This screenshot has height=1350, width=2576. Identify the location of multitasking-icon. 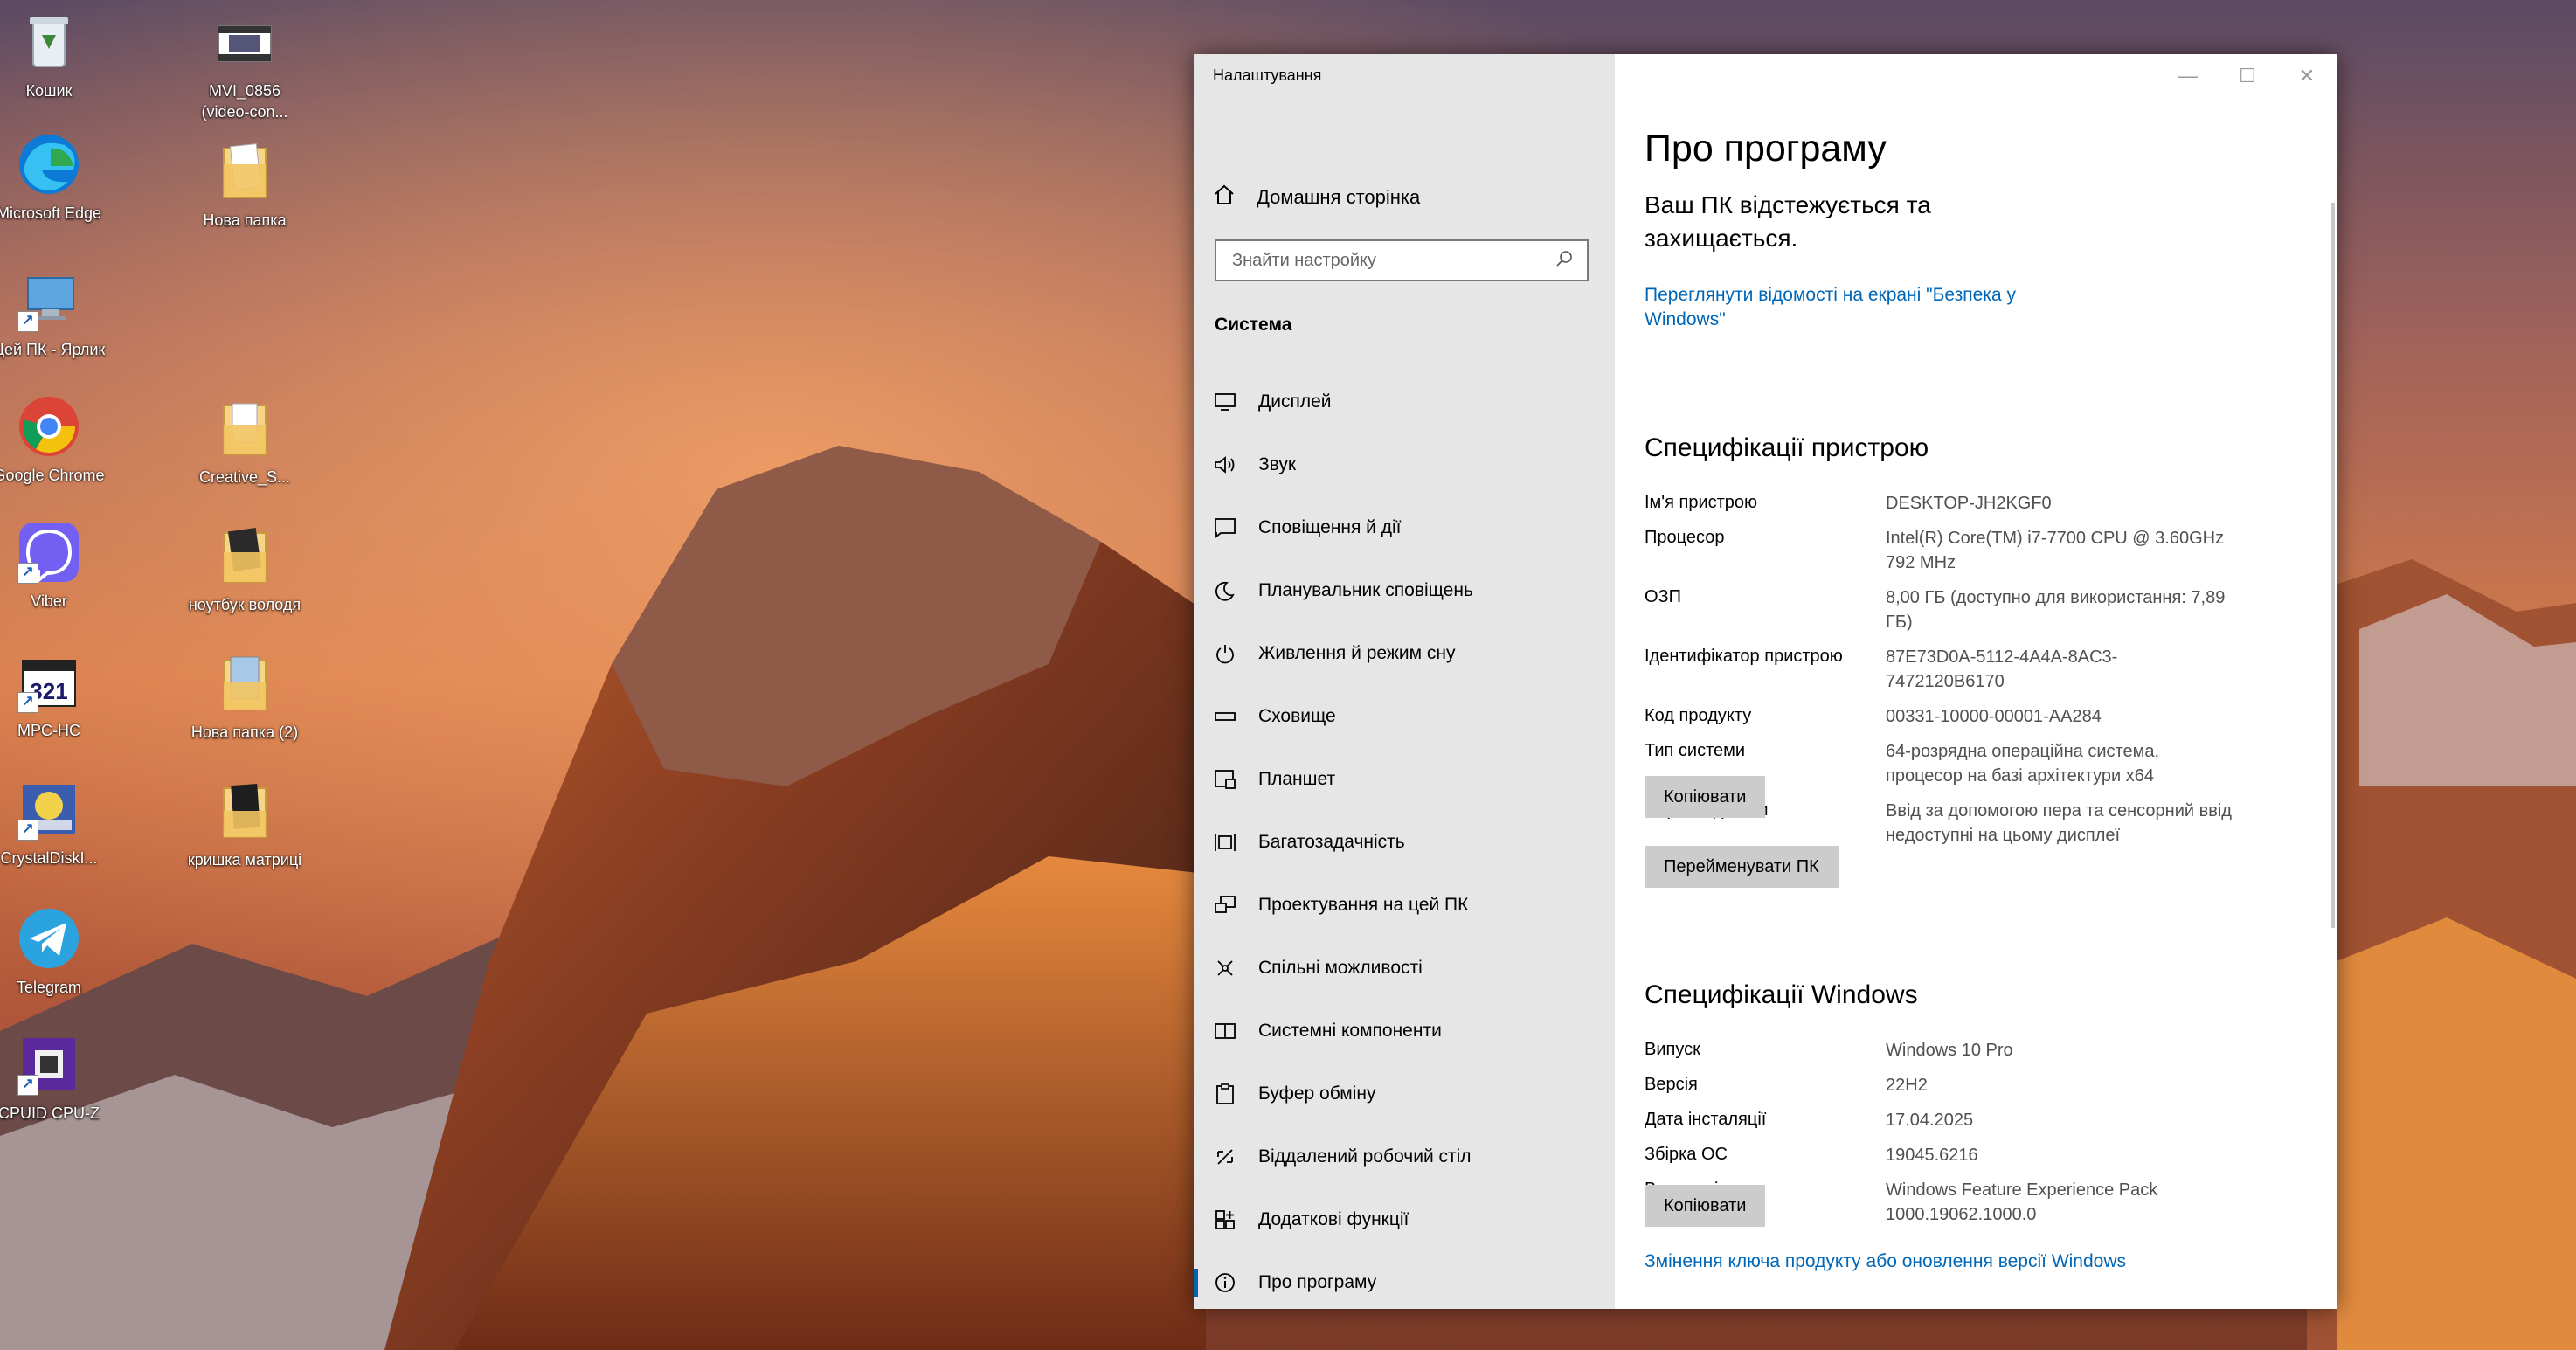
(1225, 842).